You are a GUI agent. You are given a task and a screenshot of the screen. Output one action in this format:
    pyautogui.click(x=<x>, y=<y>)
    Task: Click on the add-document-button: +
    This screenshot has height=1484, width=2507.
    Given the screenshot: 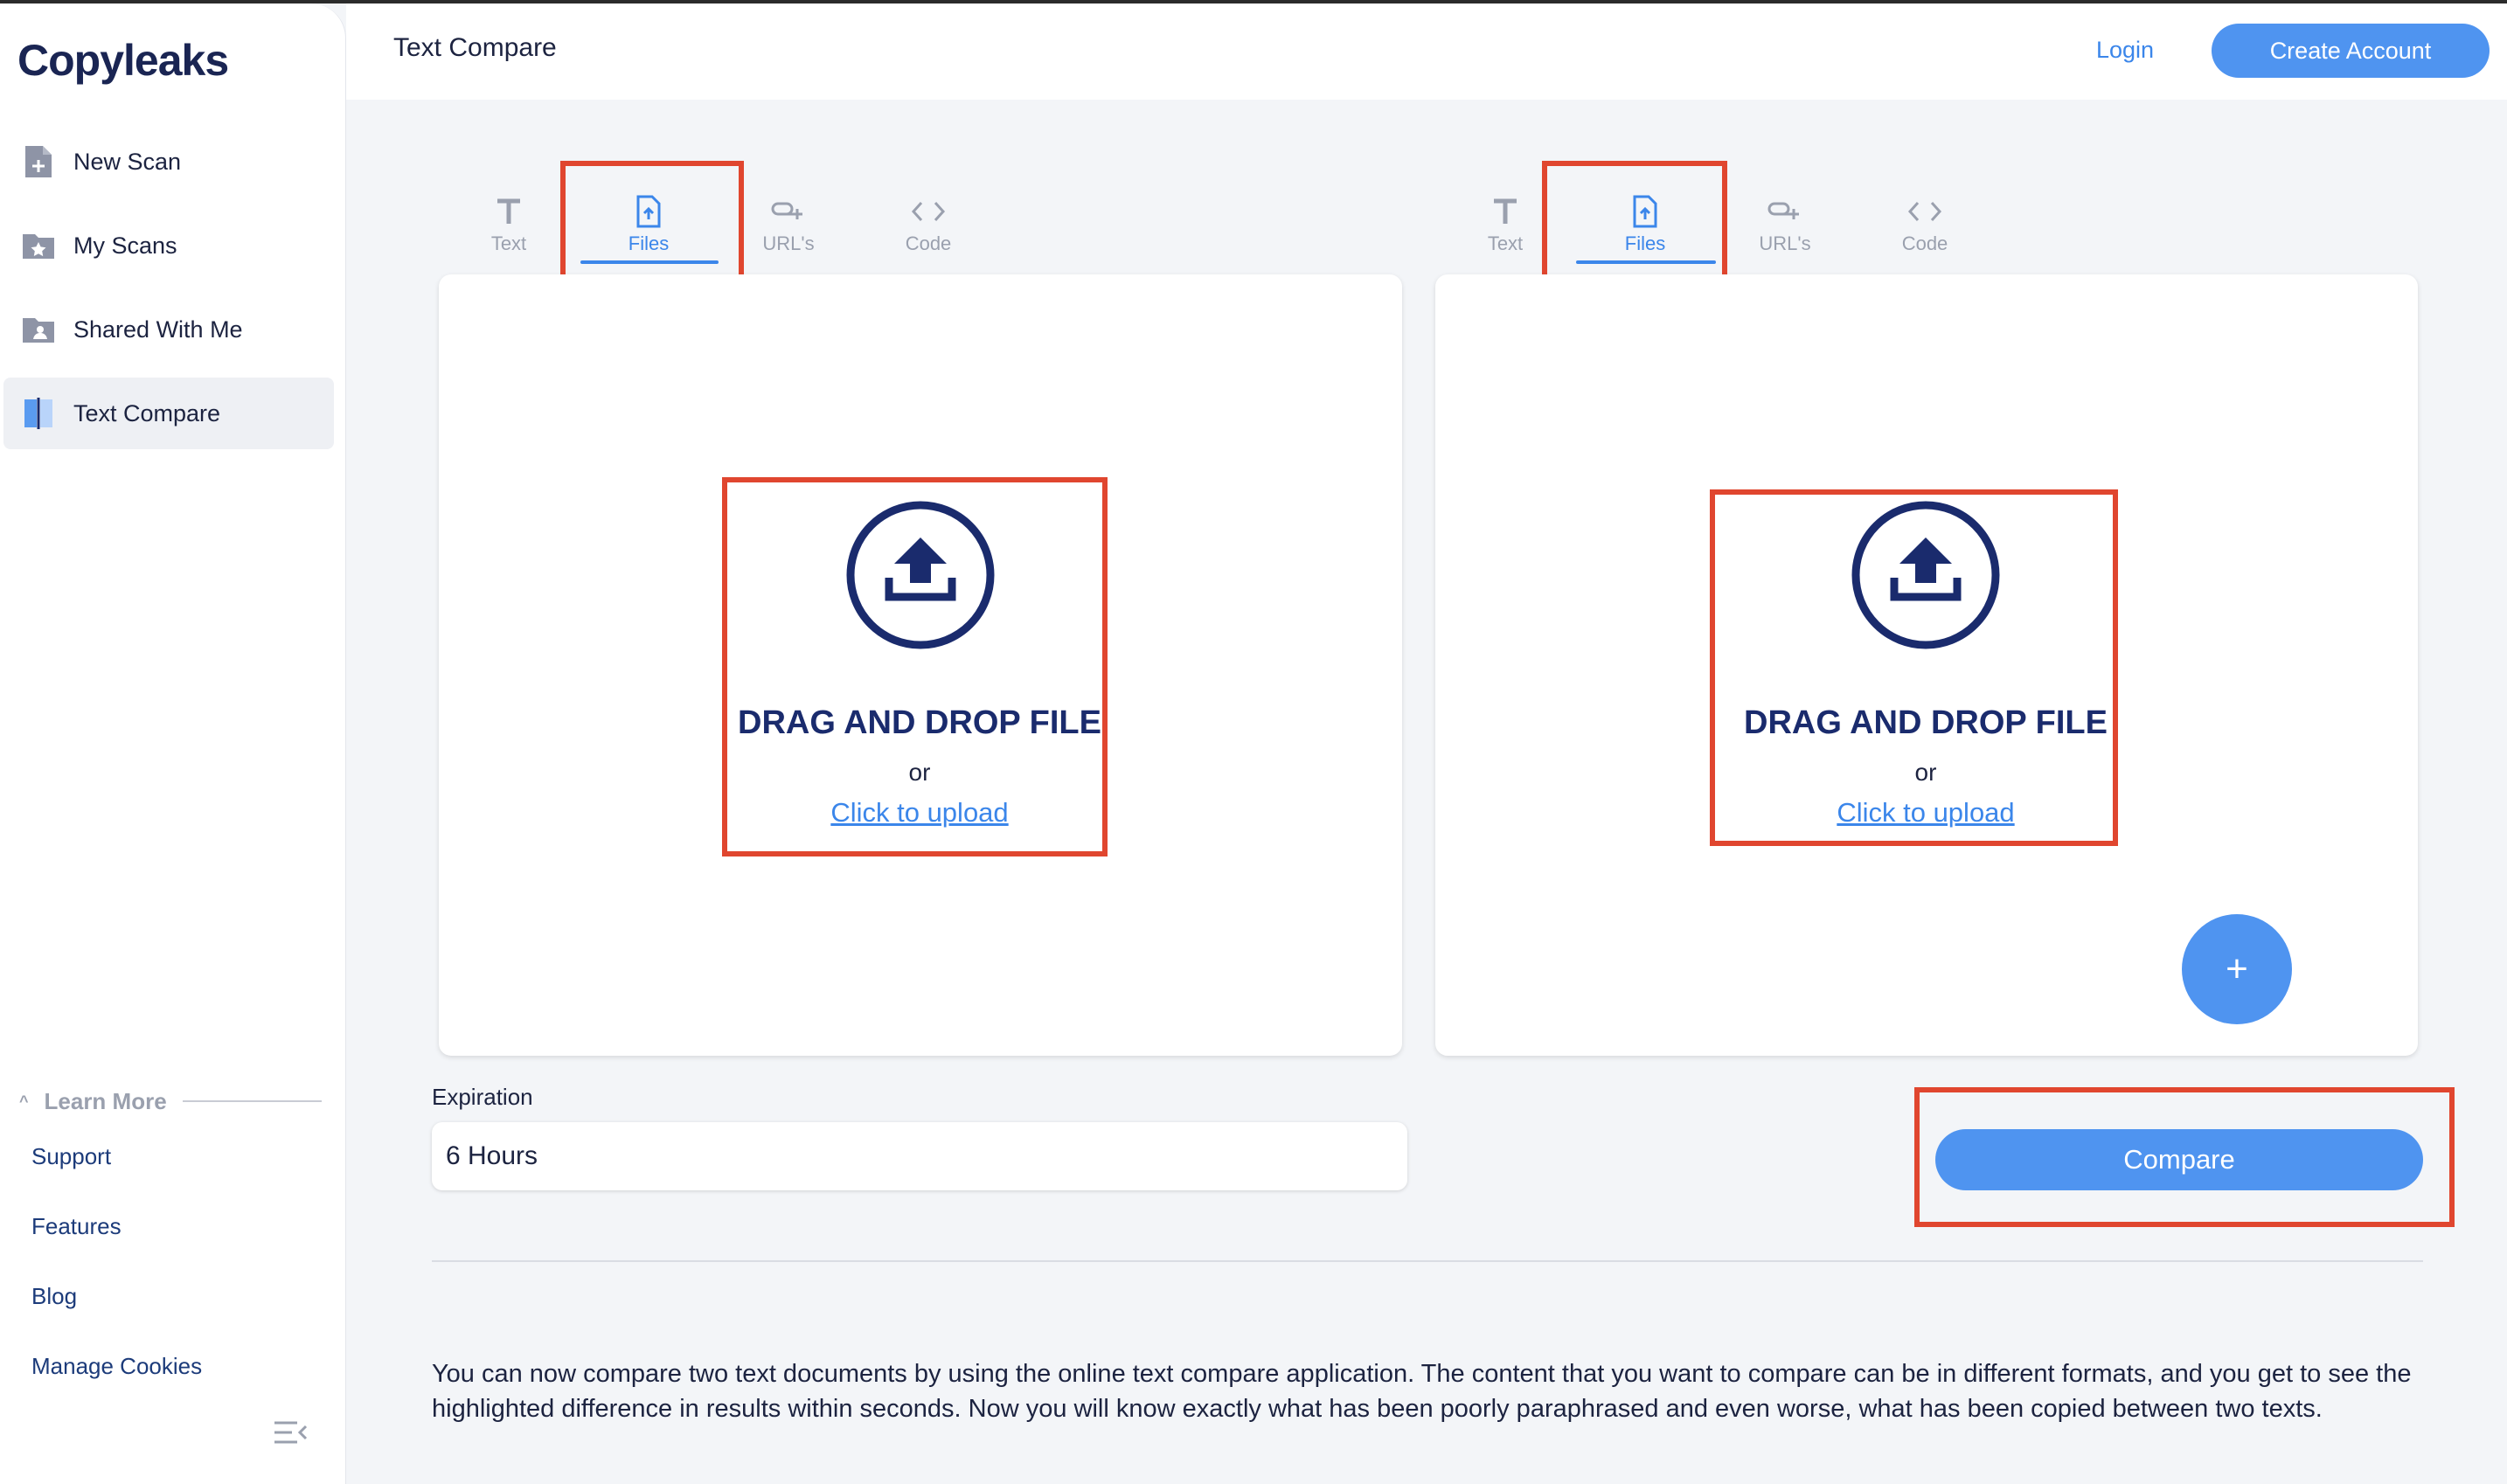 What is the action you would take?
    pyautogui.click(x=2237, y=969)
    